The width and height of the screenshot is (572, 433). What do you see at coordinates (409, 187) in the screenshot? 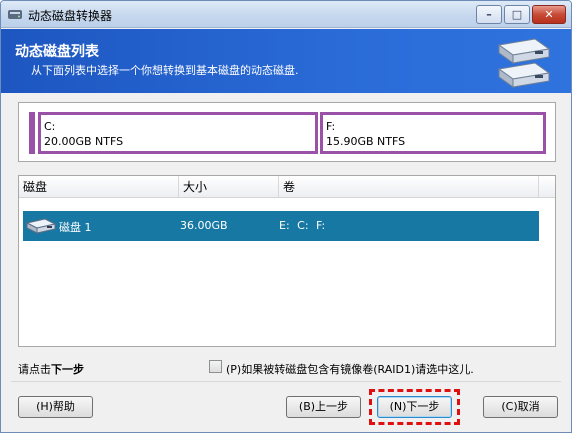
I see `column-header-volume: 卷` at bounding box center [409, 187].